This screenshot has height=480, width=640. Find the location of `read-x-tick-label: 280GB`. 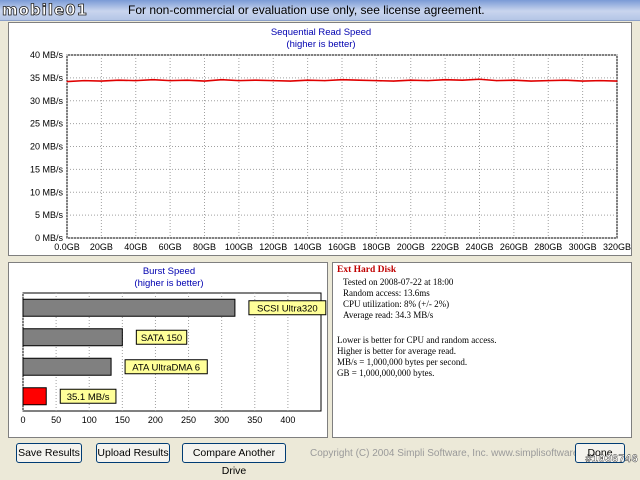

read-x-tick-label: 280GB is located at coordinates (548, 247).